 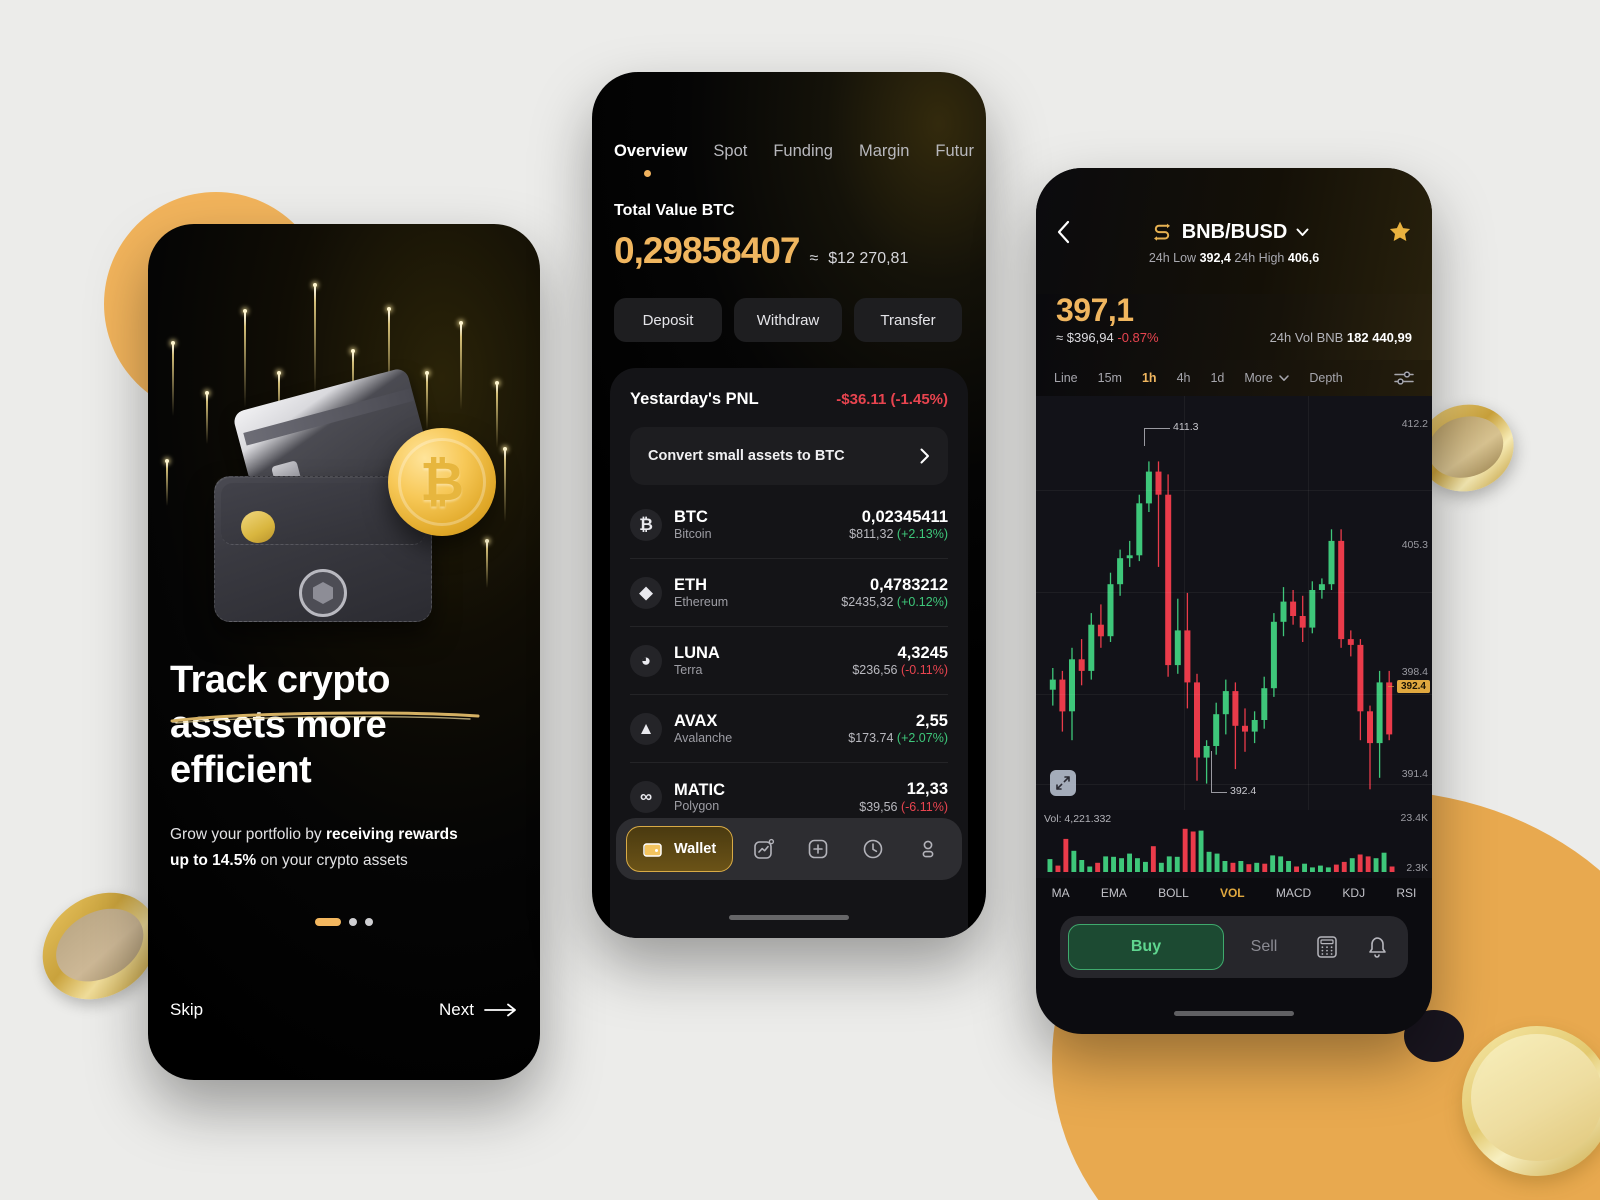 What do you see at coordinates (1149, 378) in the screenshot?
I see `tool-1h: 1h` at bounding box center [1149, 378].